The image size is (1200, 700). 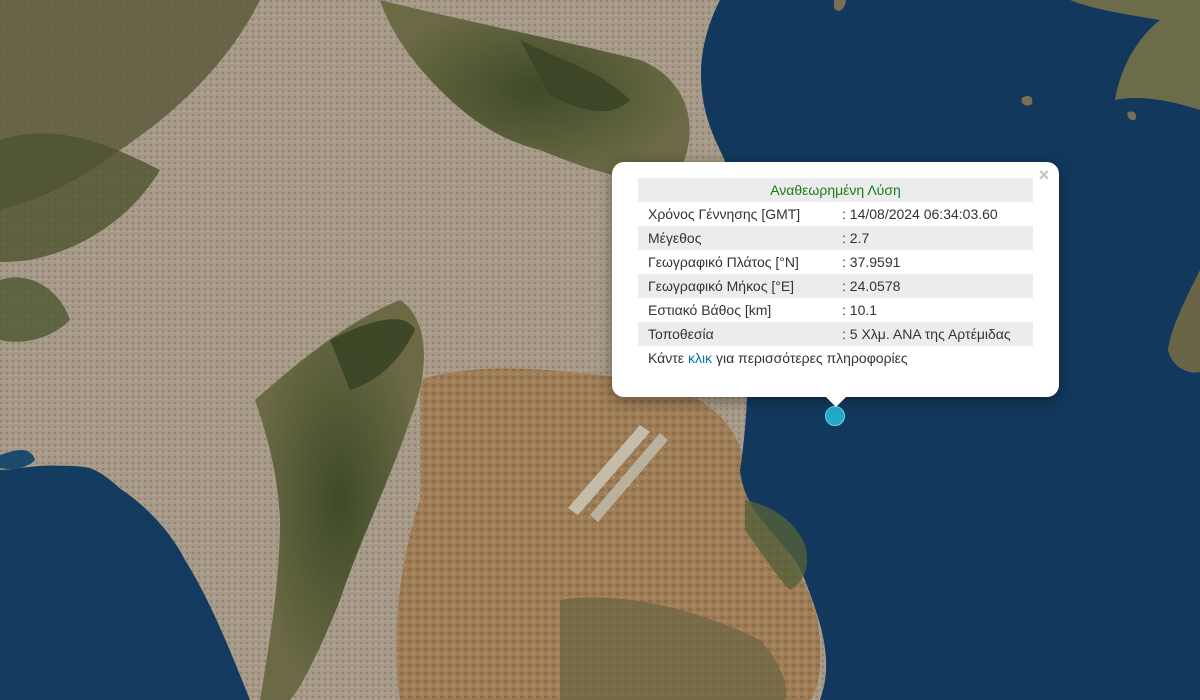 I want to click on popup-tip, so click(x=836, y=401).